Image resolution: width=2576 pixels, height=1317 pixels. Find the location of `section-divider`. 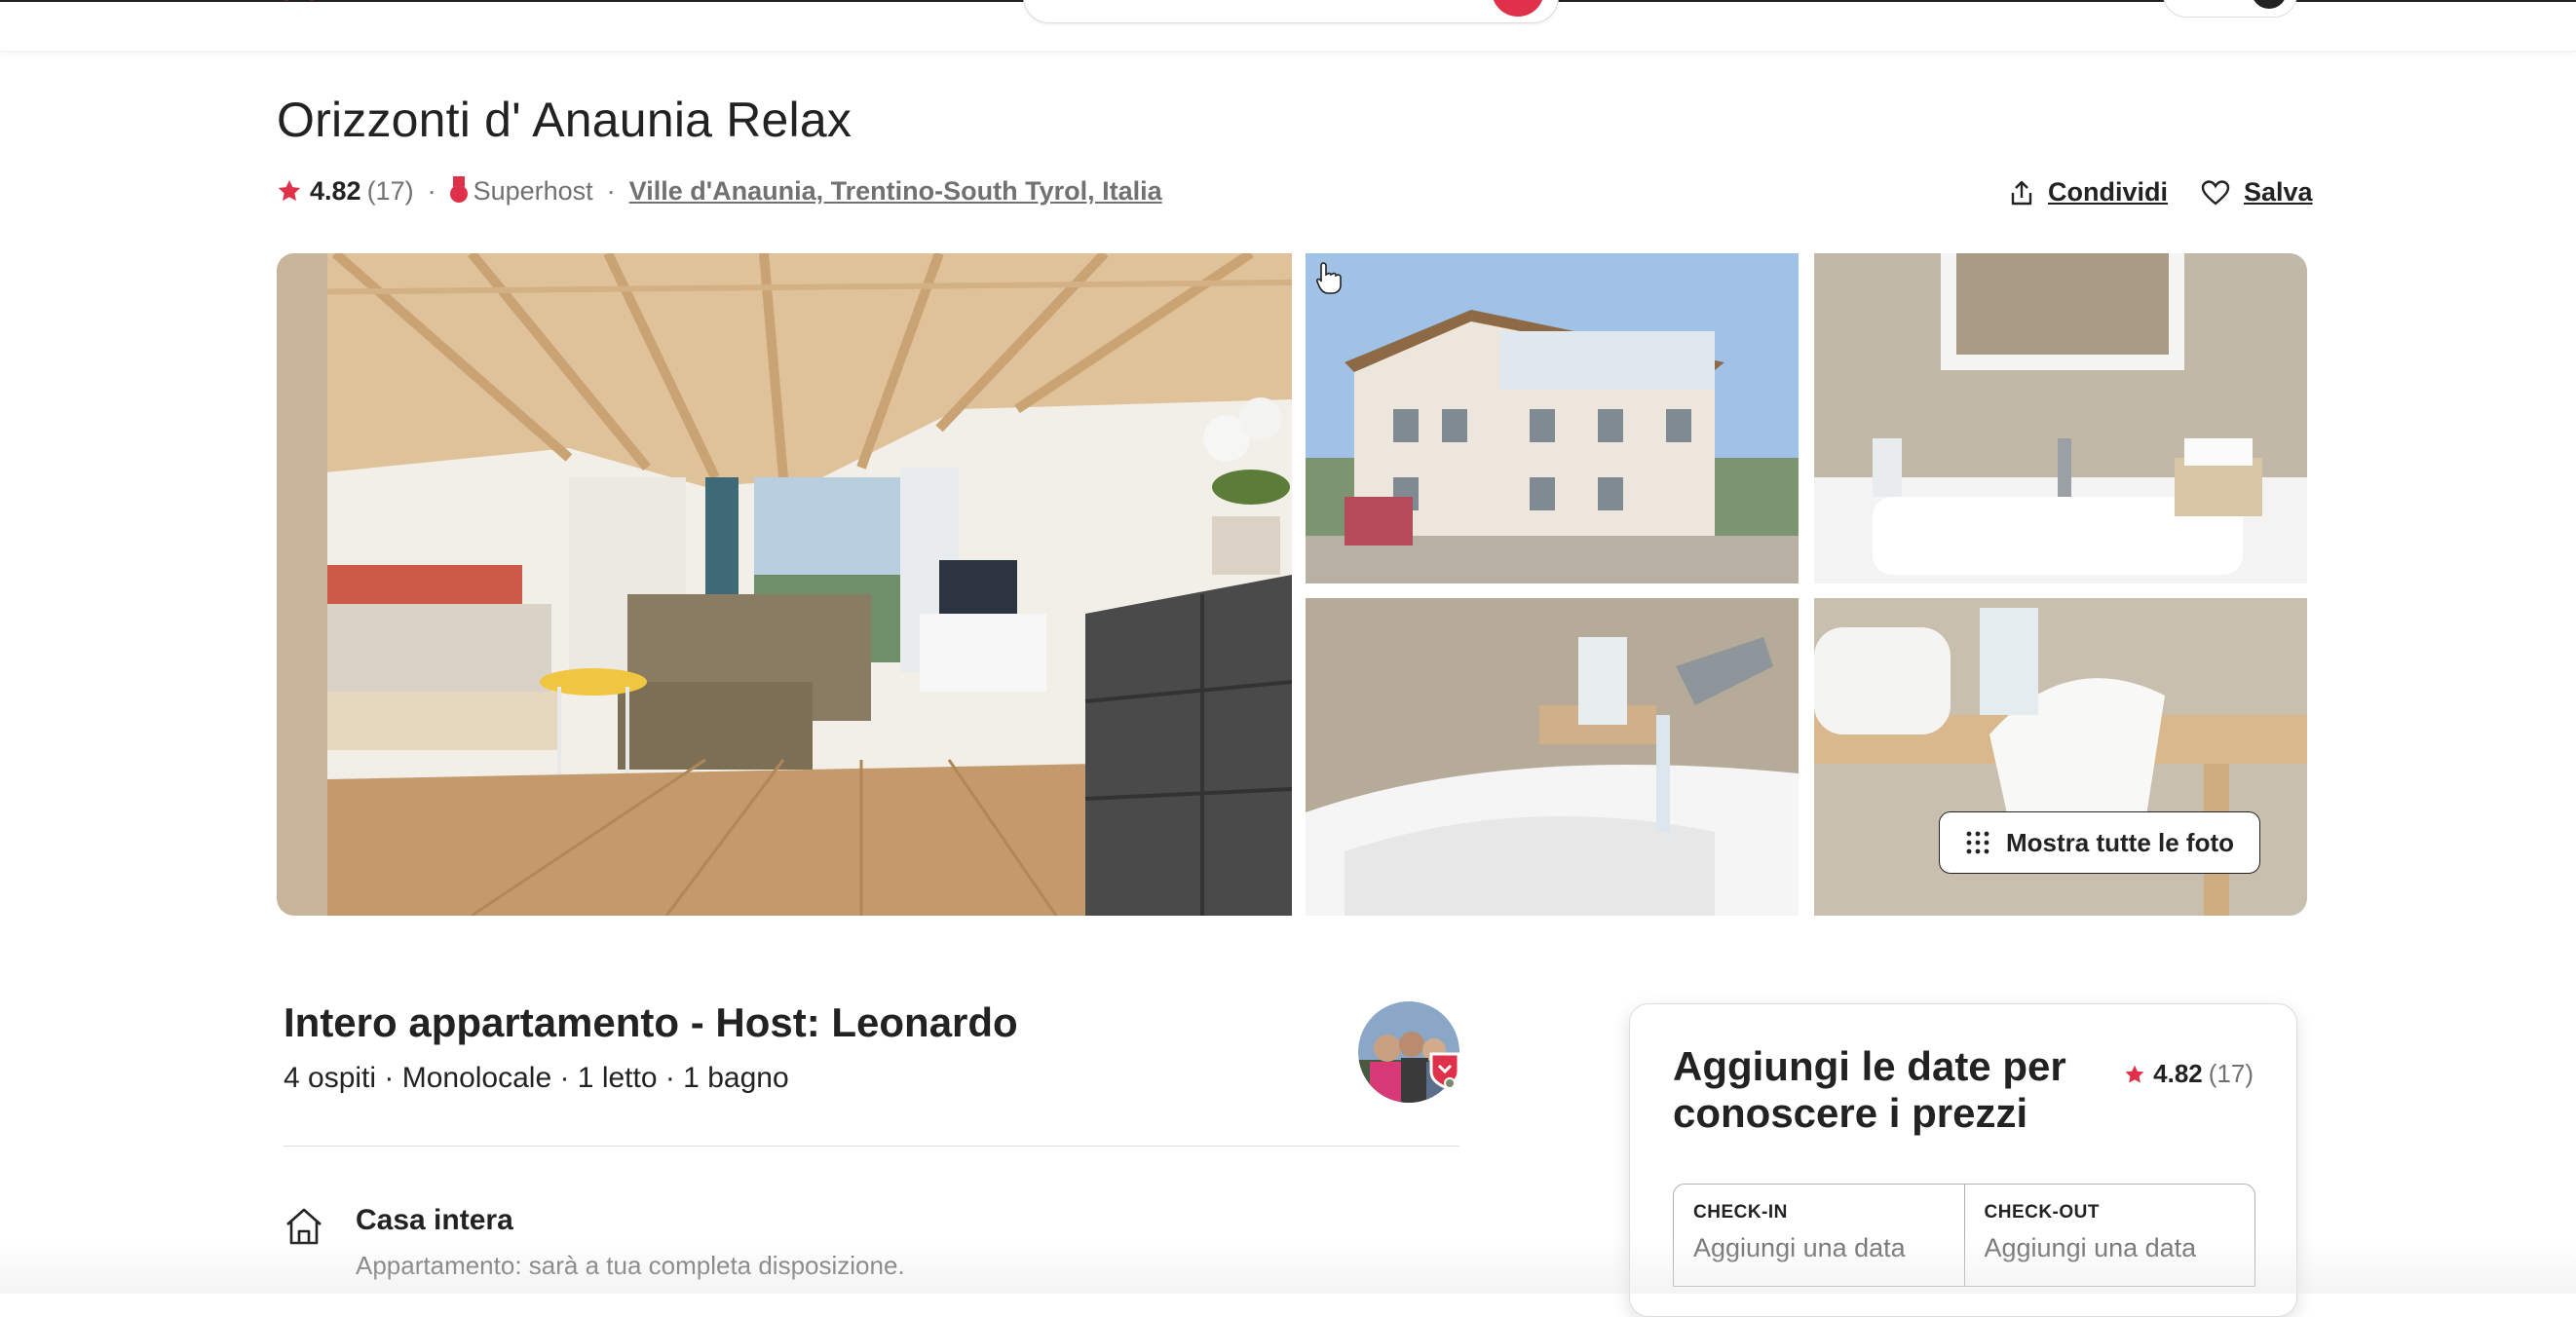

section-divider is located at coordinates (871, 1146).